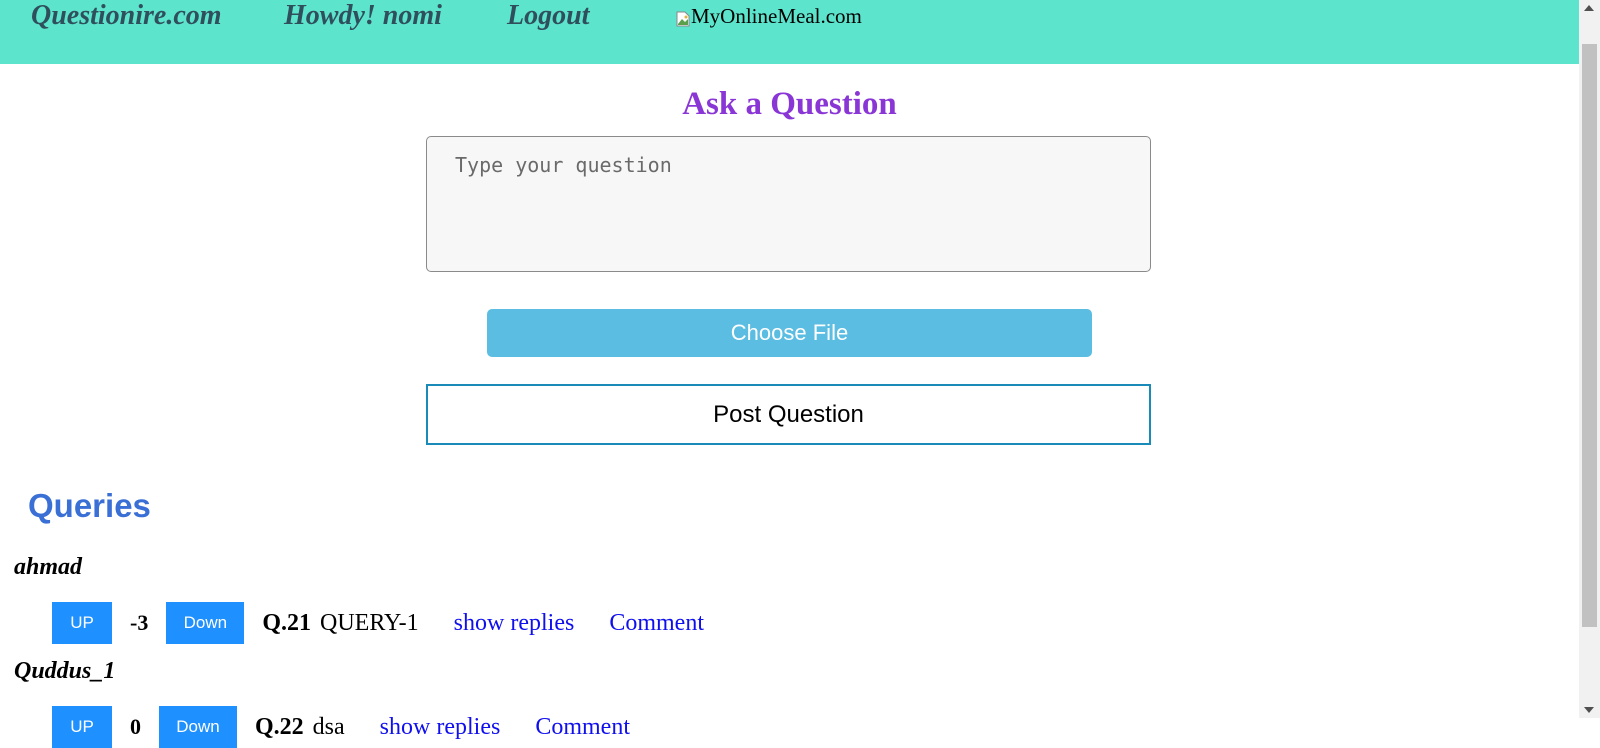  I want to click on logo-alt-text: MyOnlineMeal.com, so click(776, 16).